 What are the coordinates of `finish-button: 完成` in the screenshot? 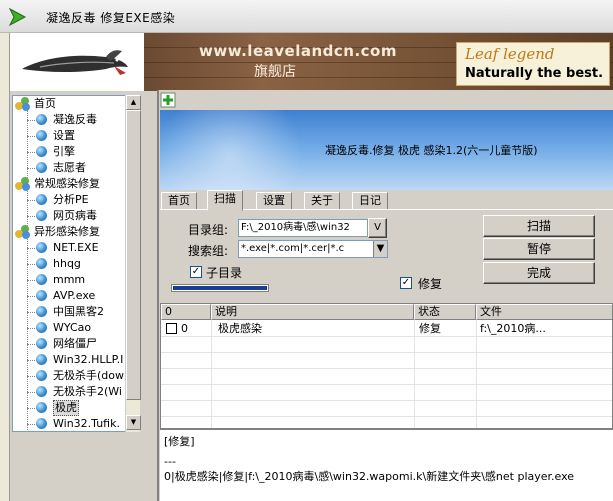 It's located at (539, 273).